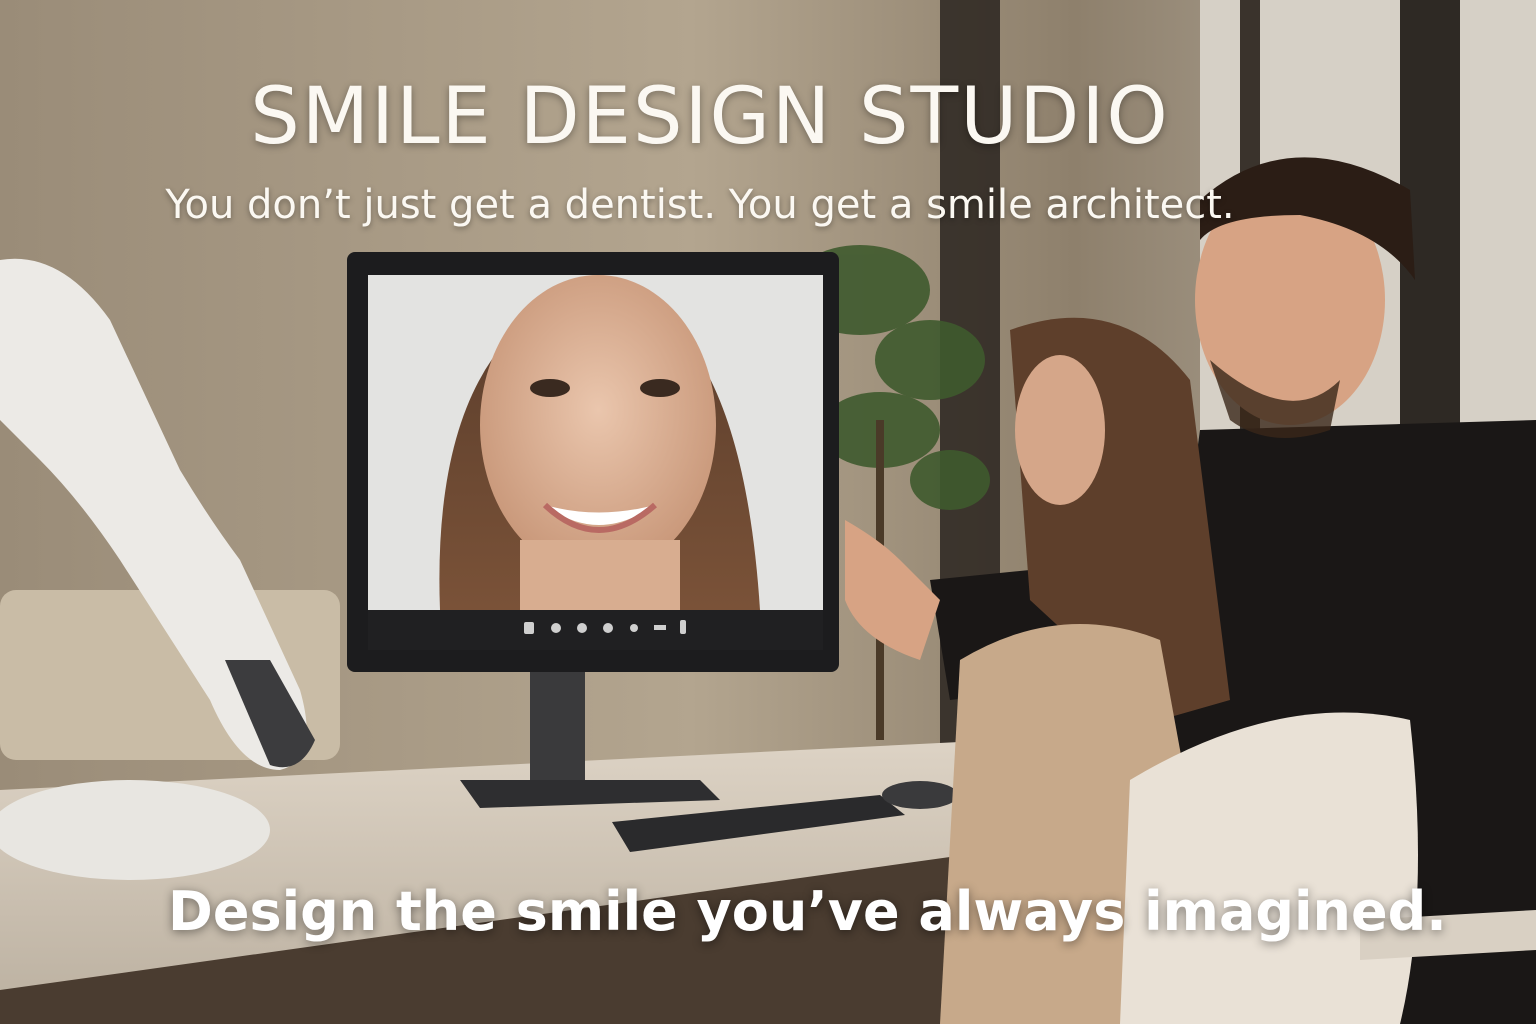  Describe the element at coordinates (660, 627) in the screenshot. I see `ruler-icon` at that location.